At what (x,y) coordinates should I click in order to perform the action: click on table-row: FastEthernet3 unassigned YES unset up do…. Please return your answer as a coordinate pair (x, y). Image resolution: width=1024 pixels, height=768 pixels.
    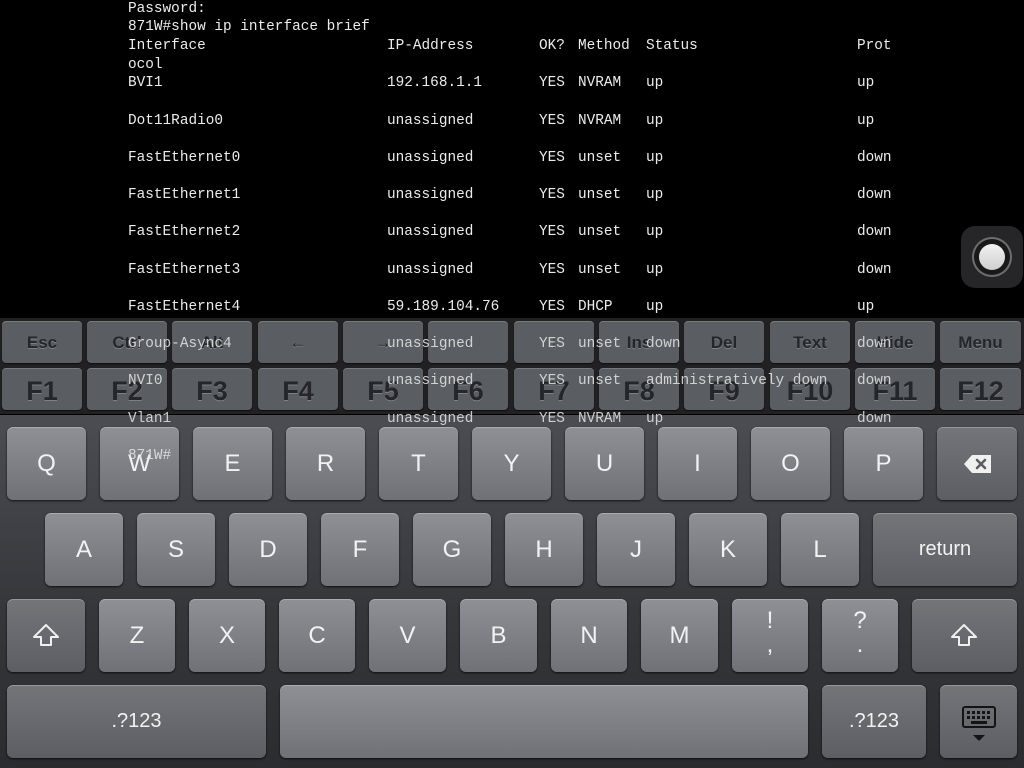
    Looking at the image, I should click on (510, 270).